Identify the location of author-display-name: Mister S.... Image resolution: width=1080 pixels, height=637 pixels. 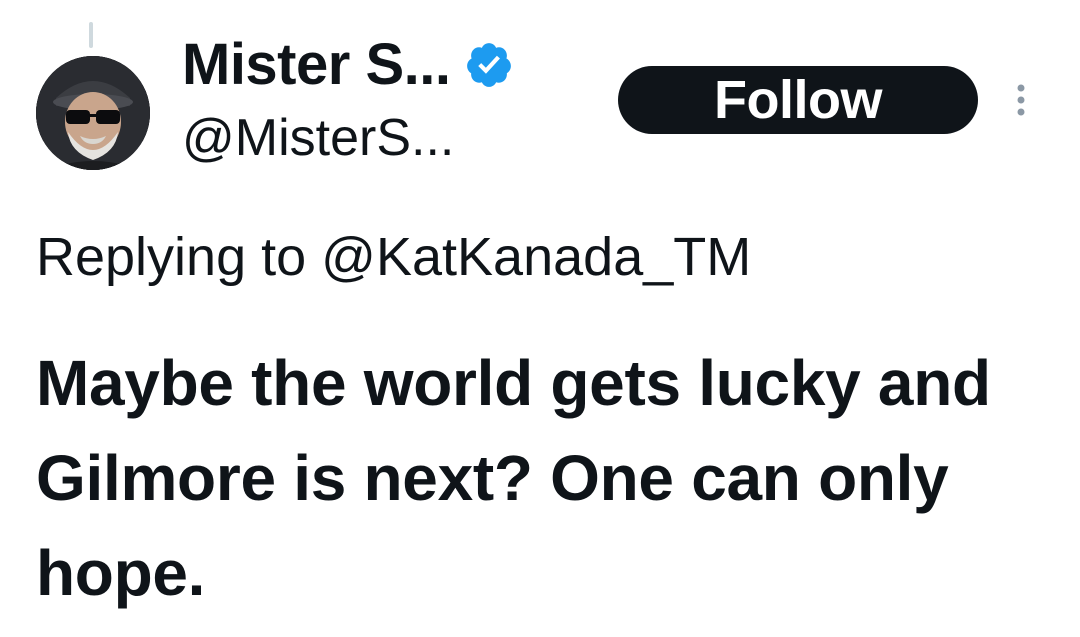
(316, 65).